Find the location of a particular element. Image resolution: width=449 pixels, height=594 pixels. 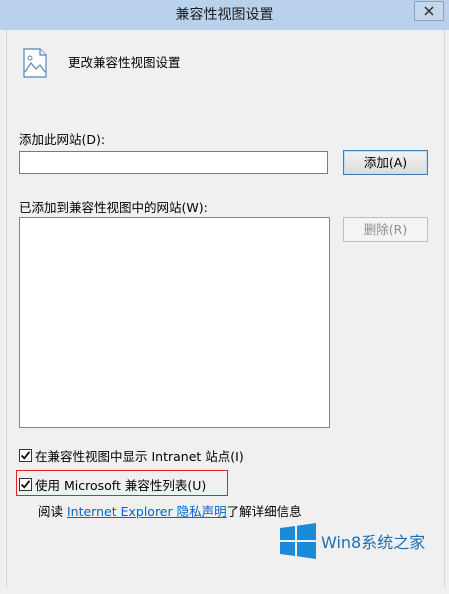

show-intranet-option: 在兼容性视图中显示 Intranet 站点(I) is located at coordinates (131, 455).